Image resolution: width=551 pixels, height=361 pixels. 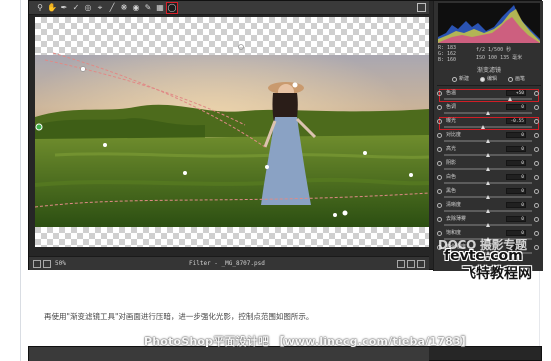 What do you see at coordinates (421, 264) in the screenshot?
I see `settings-icon` at bounding box center [421, 264].